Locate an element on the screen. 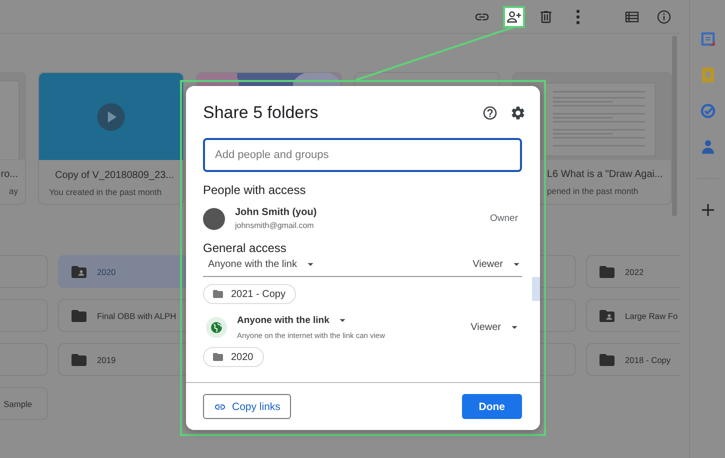 The width and height of the screenshot is (725, 458). trash-icon is located at coordinates (546, 16).